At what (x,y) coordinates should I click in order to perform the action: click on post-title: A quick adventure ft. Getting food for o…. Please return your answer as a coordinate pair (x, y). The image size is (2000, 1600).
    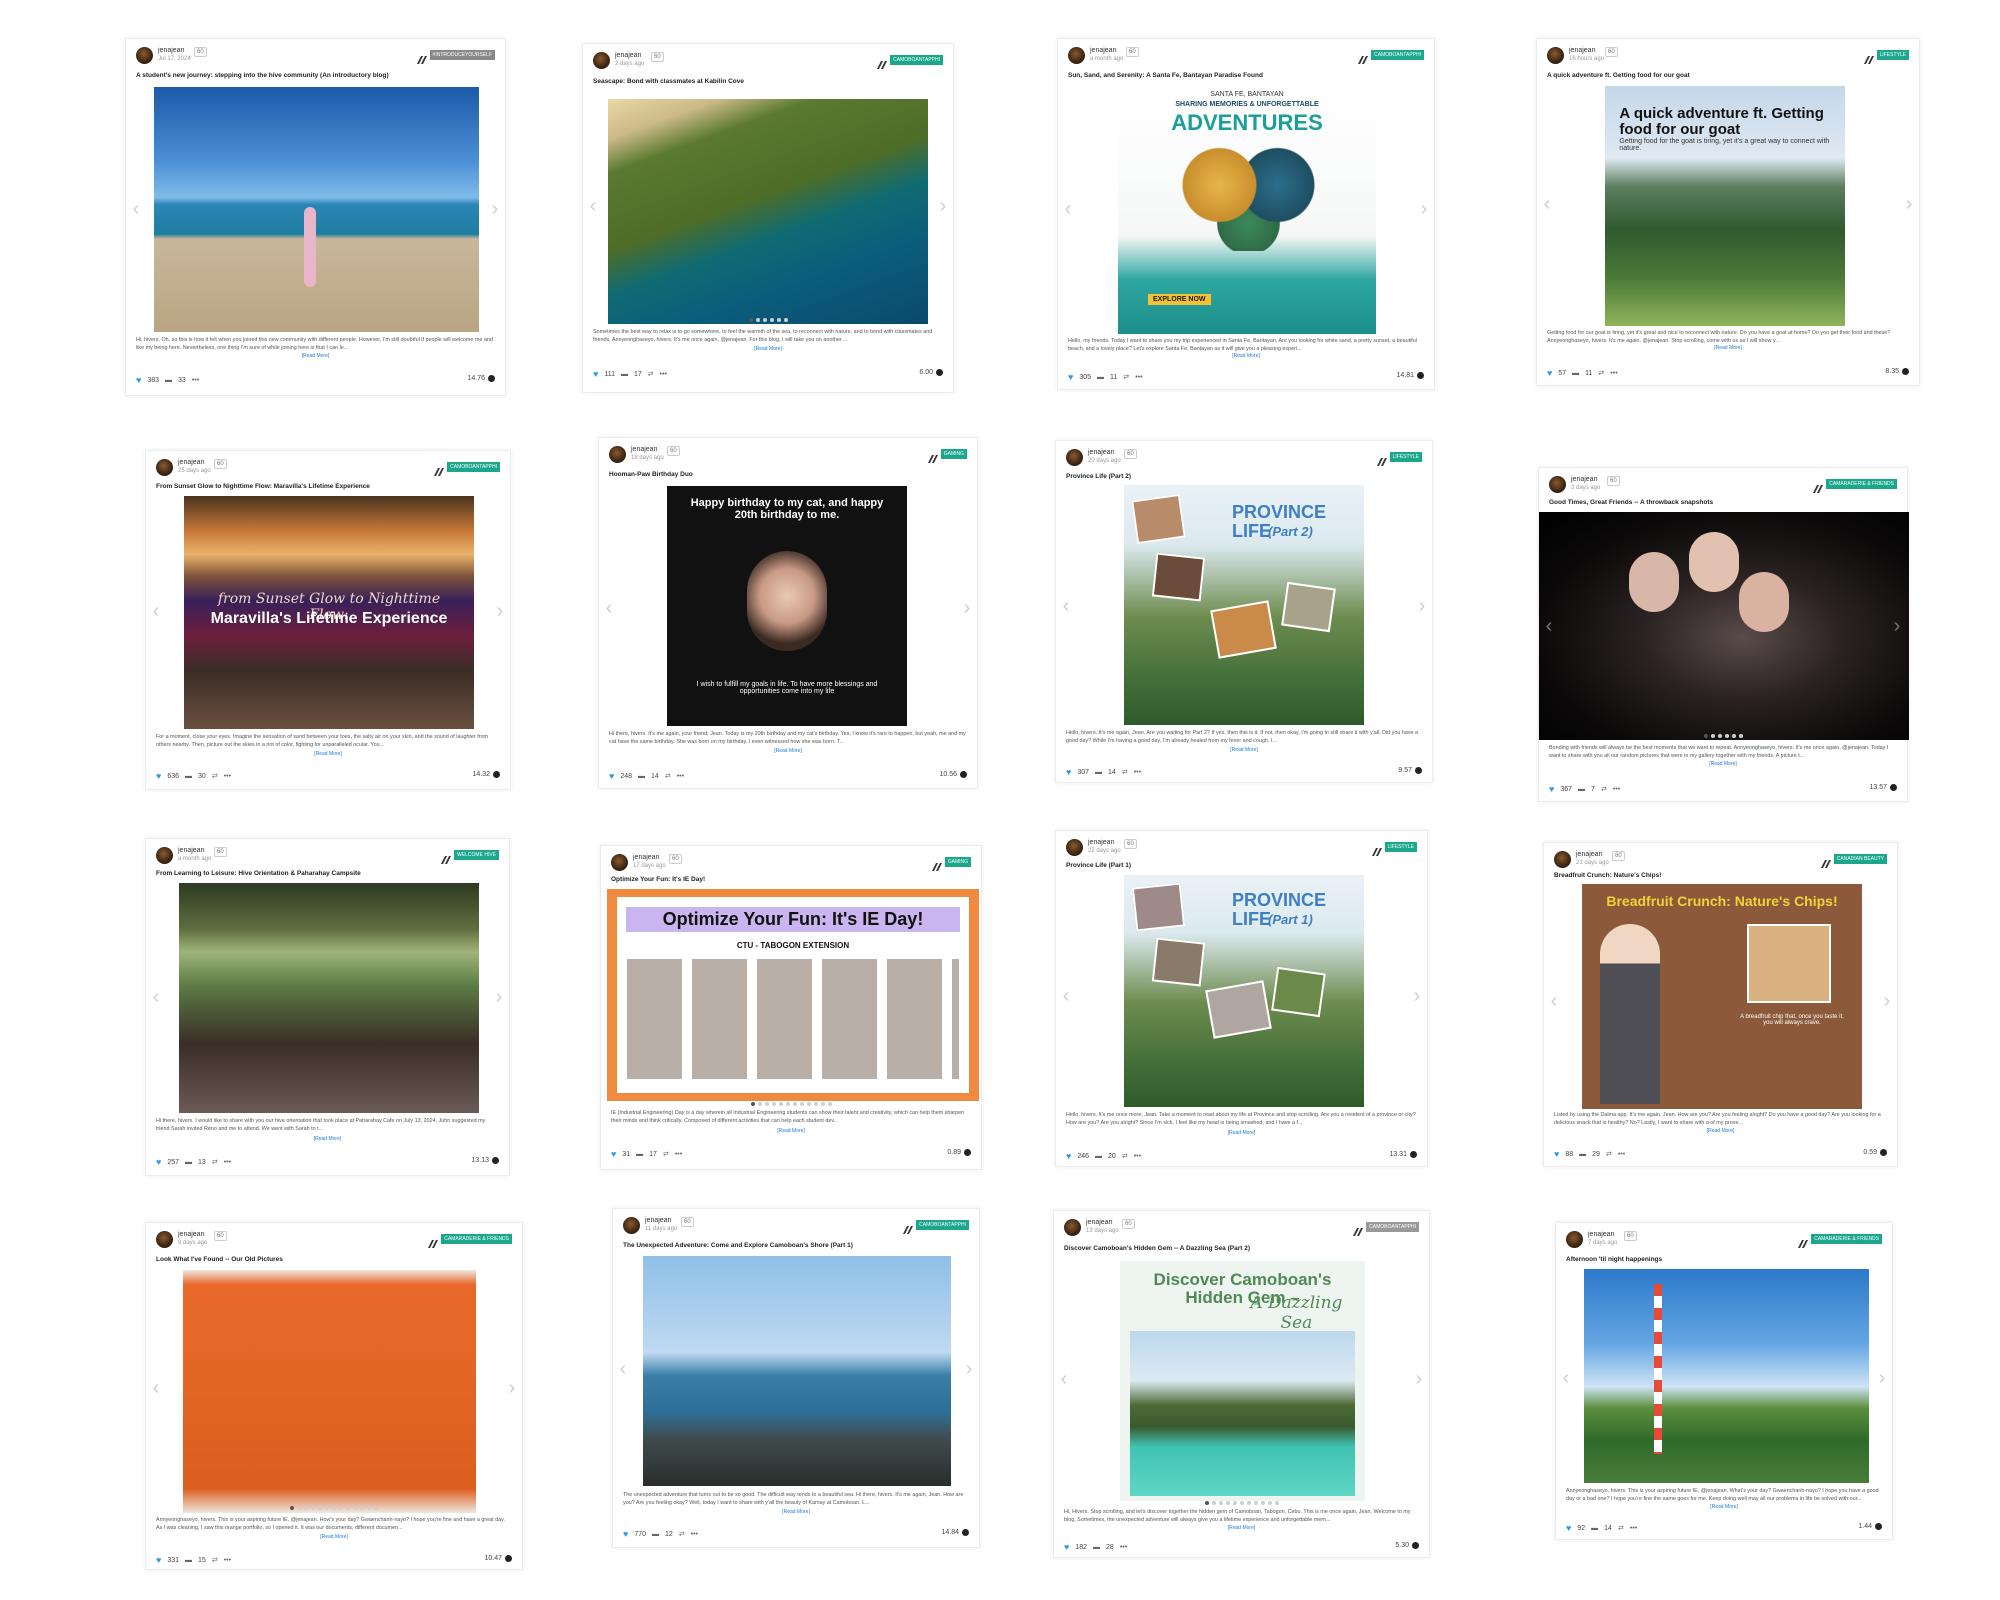
    Looking at the image, I should click on (1728, 75).